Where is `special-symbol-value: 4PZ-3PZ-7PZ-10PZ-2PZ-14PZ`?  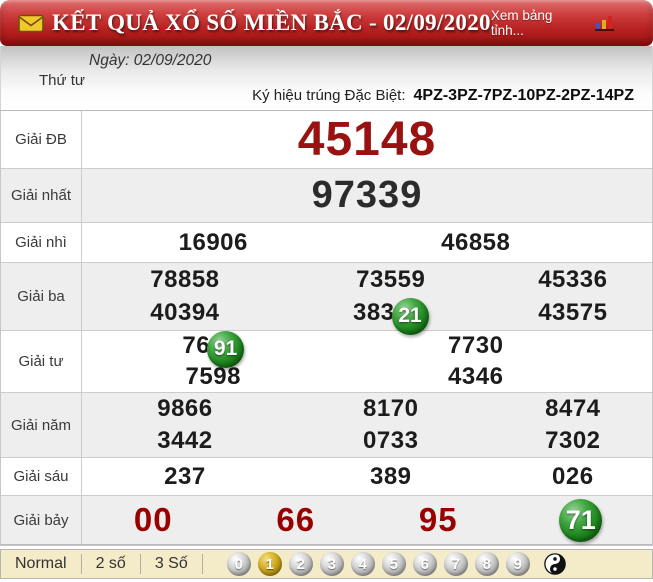 special-symbol-value: 4PZ-3PZ-7PZ-10PZ-2PZ-14PZ is located at coordinates (524, 95).